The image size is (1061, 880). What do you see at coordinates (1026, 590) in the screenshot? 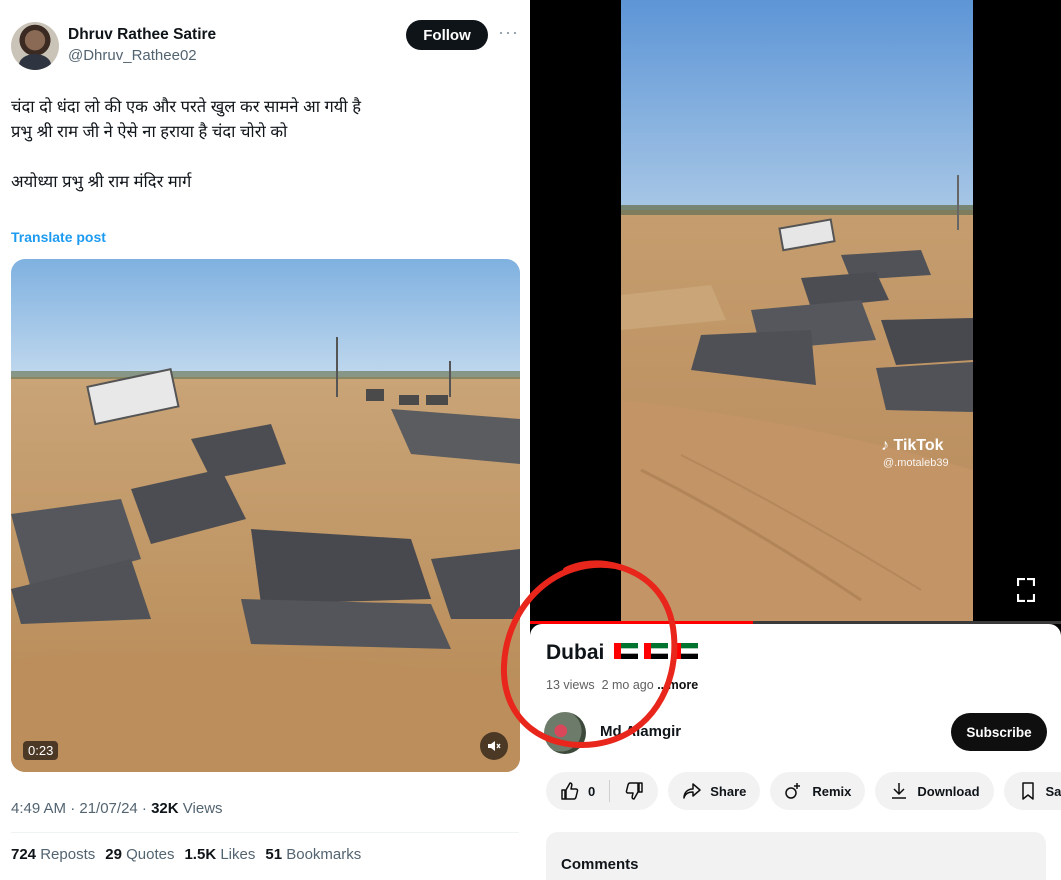
I see `fullscreen-icon` at bounding box center [1026, 590].